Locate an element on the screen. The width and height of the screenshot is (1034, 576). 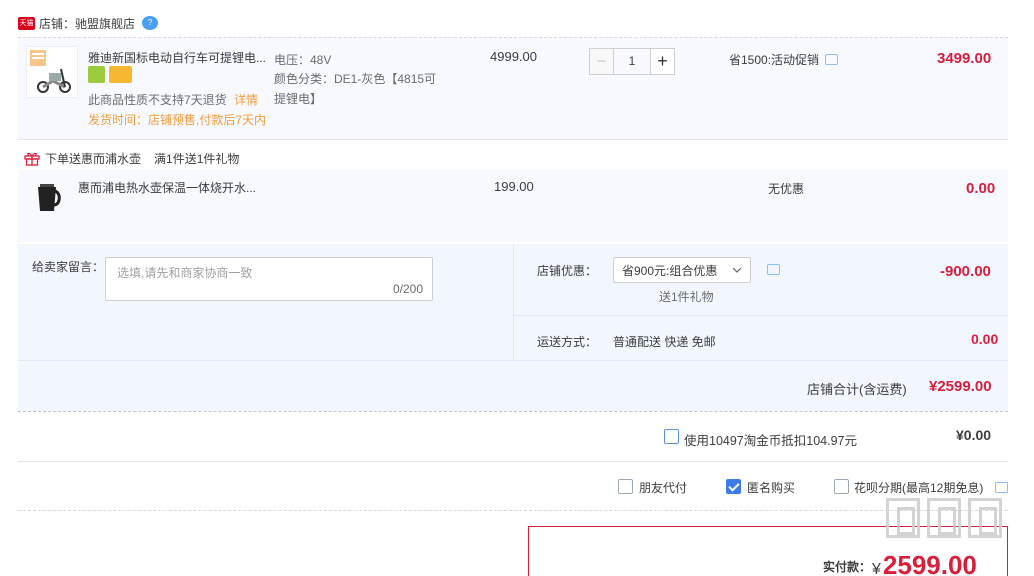
guarantee-icon is located at coordinates (96, 74).